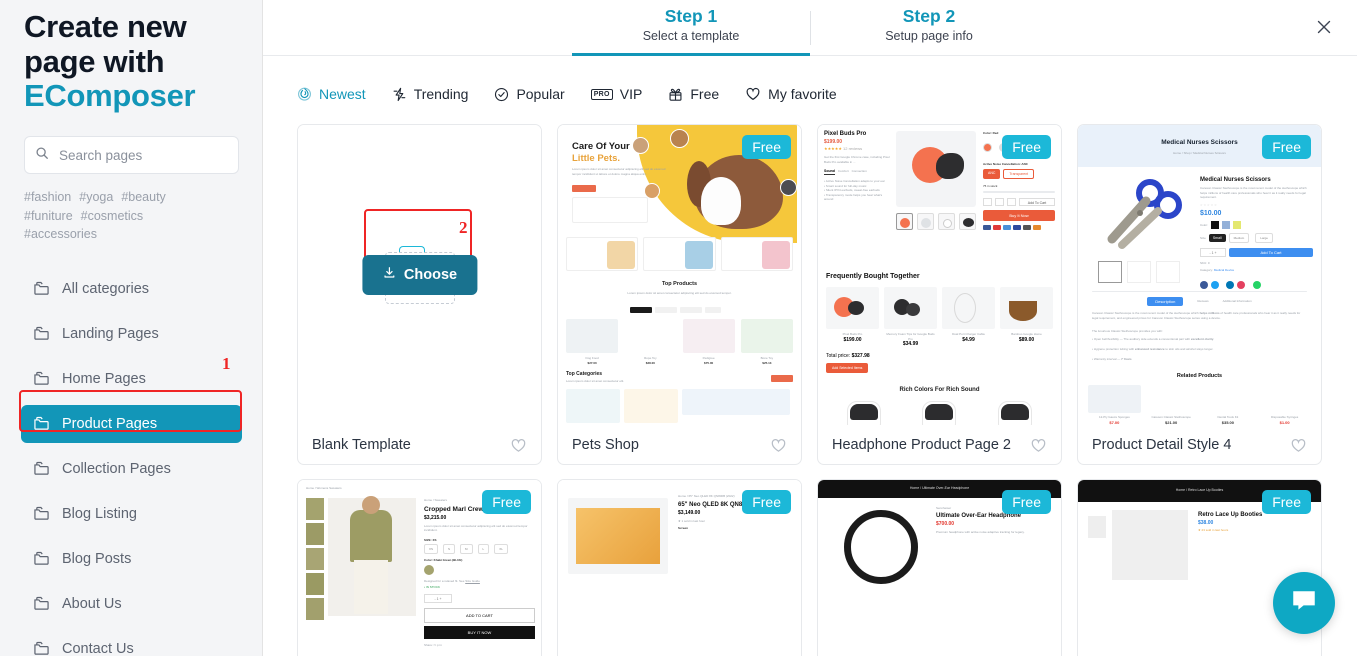 Image resolution: width=1357 pixels, height=656 pixels. I want to click on template-name: Blank Template, so click(361, 445).